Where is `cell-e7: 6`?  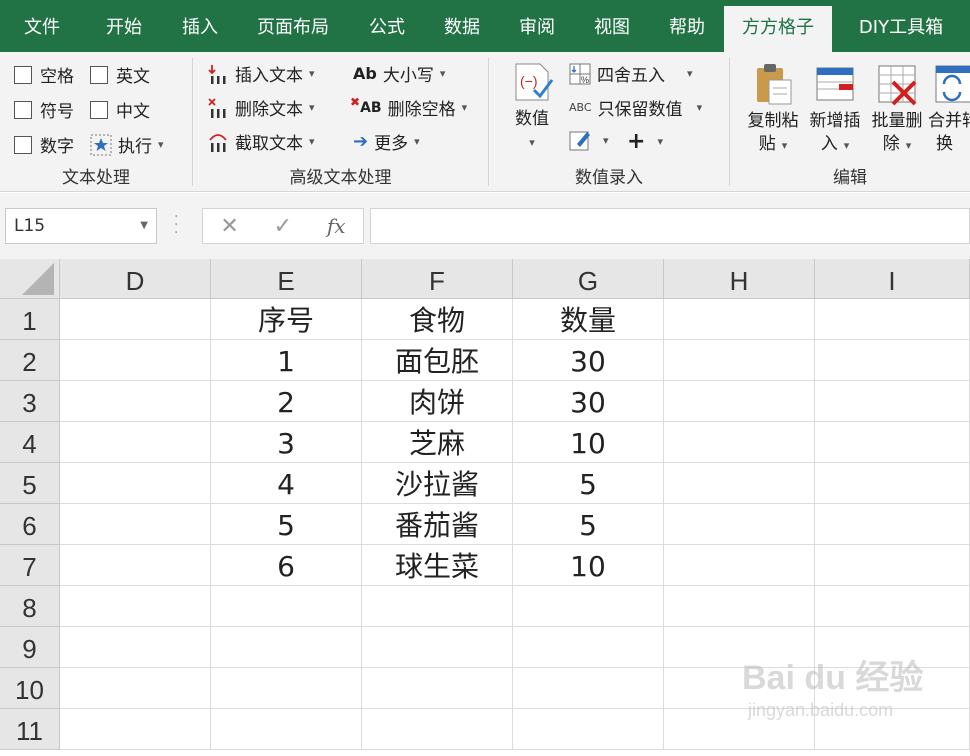
cell-e7: 6 is located at coordinates (286, 565).